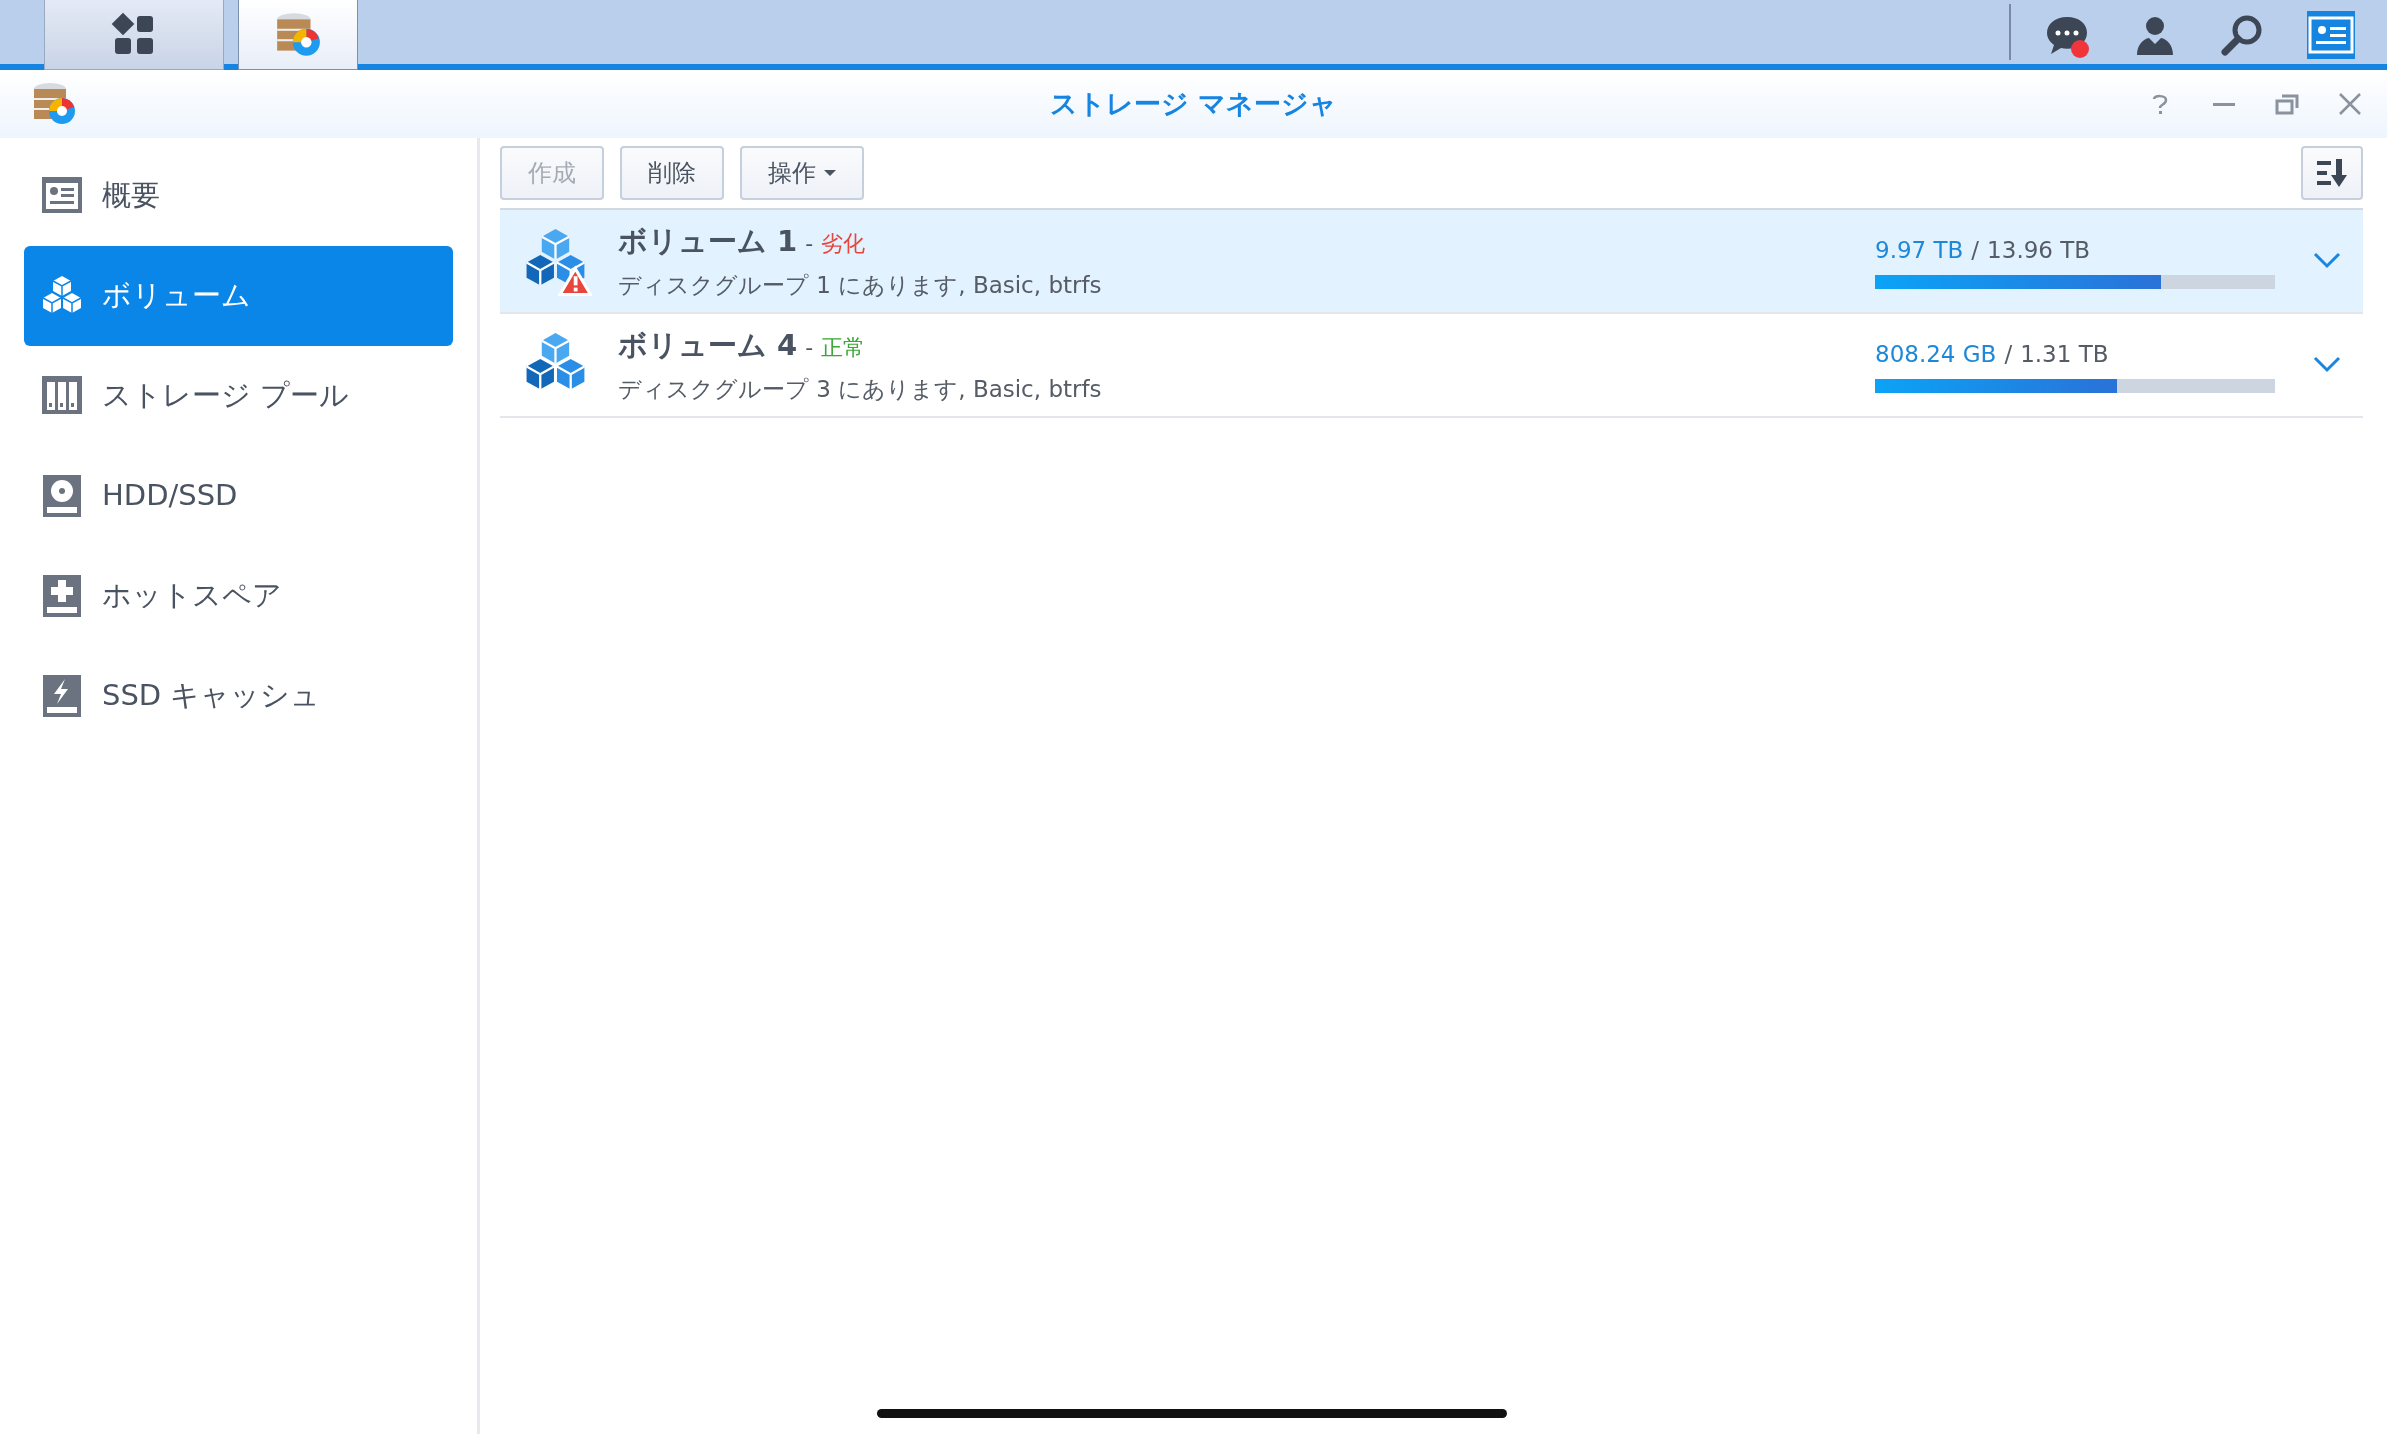 The width and height of the screenshot is (2387, 1434). What do you see at coordinates (708, 241) in the screenshot?
I see `volume-name: ボリューム 1` at bounding box center [708, 241].